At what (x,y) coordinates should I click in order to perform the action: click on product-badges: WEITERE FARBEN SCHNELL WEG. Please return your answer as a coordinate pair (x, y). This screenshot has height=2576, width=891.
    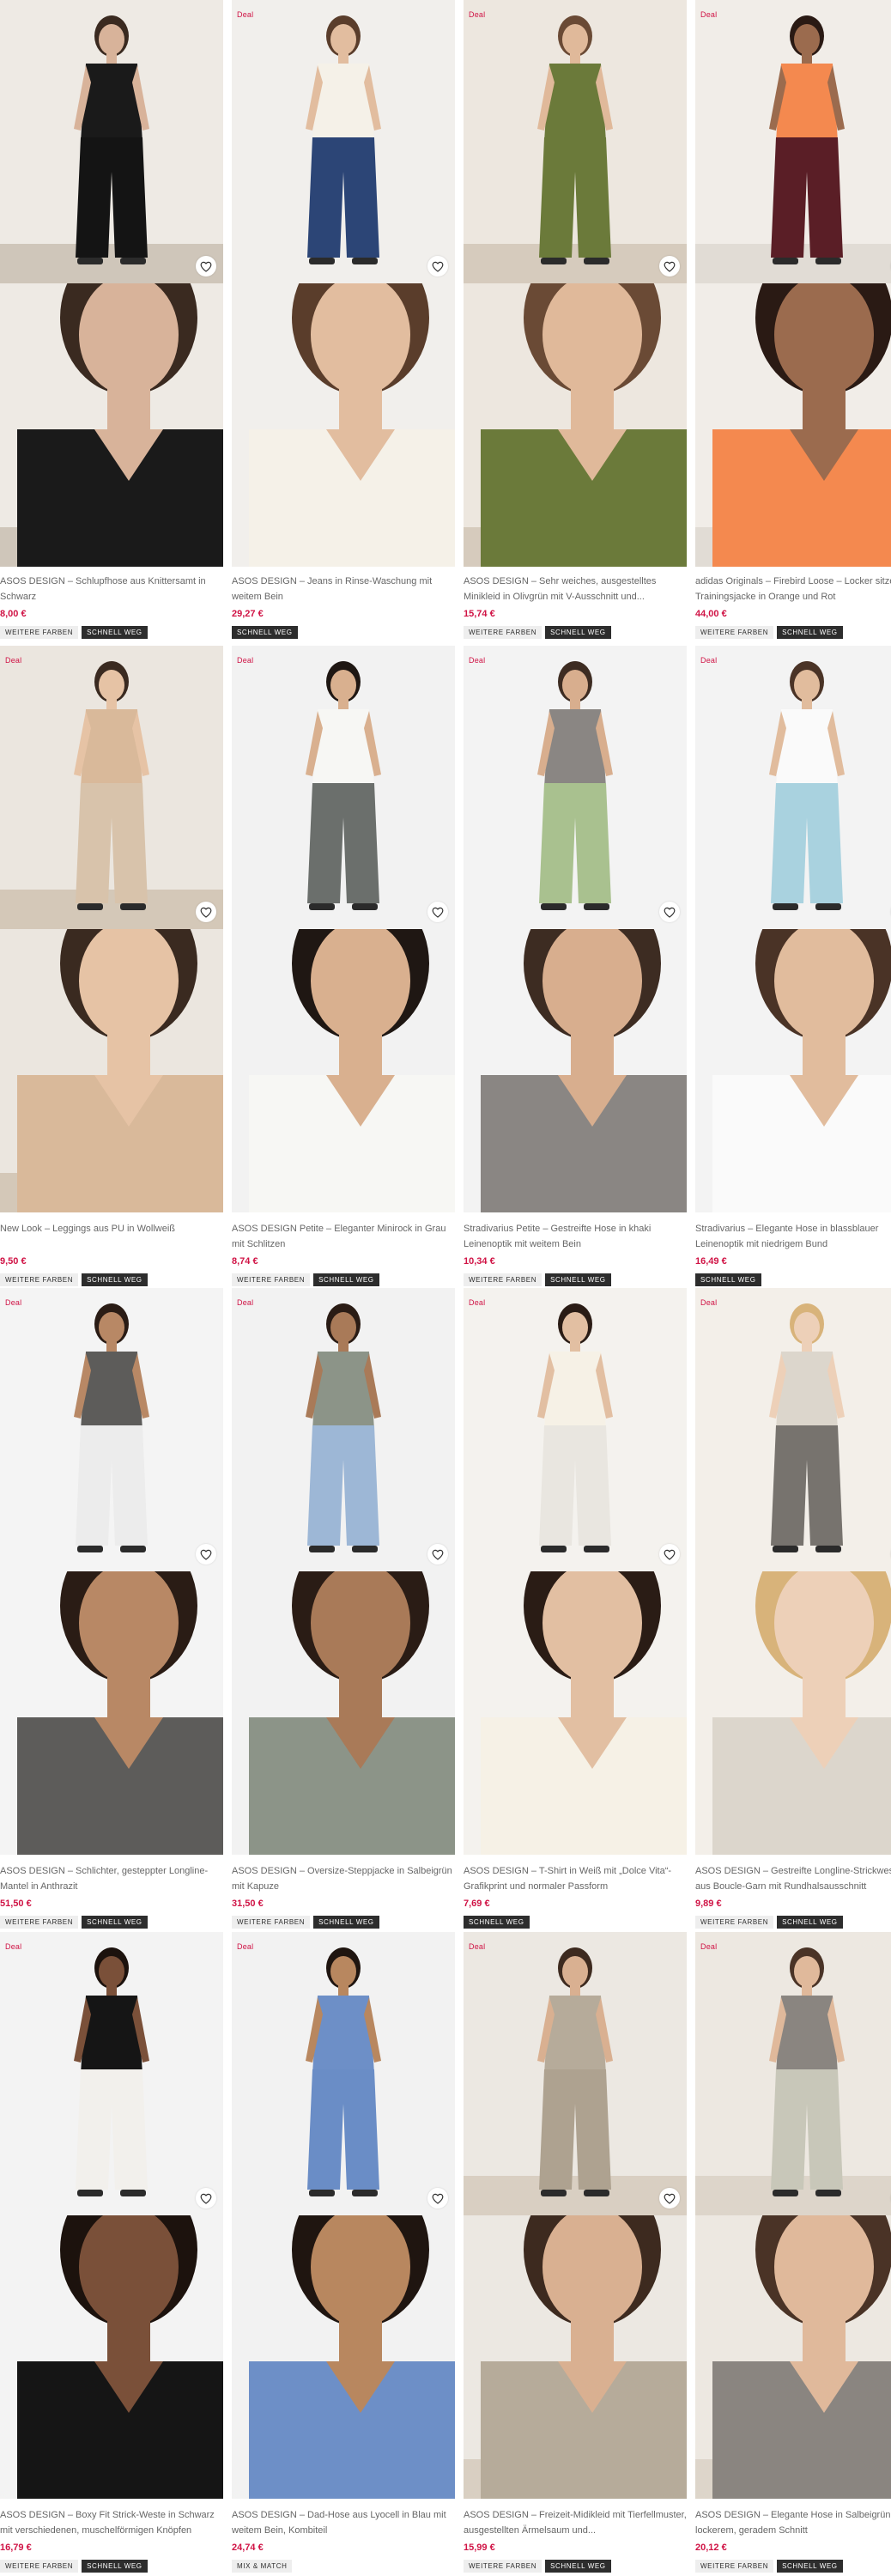
    Looking at the image, I should click on (793, 2566).